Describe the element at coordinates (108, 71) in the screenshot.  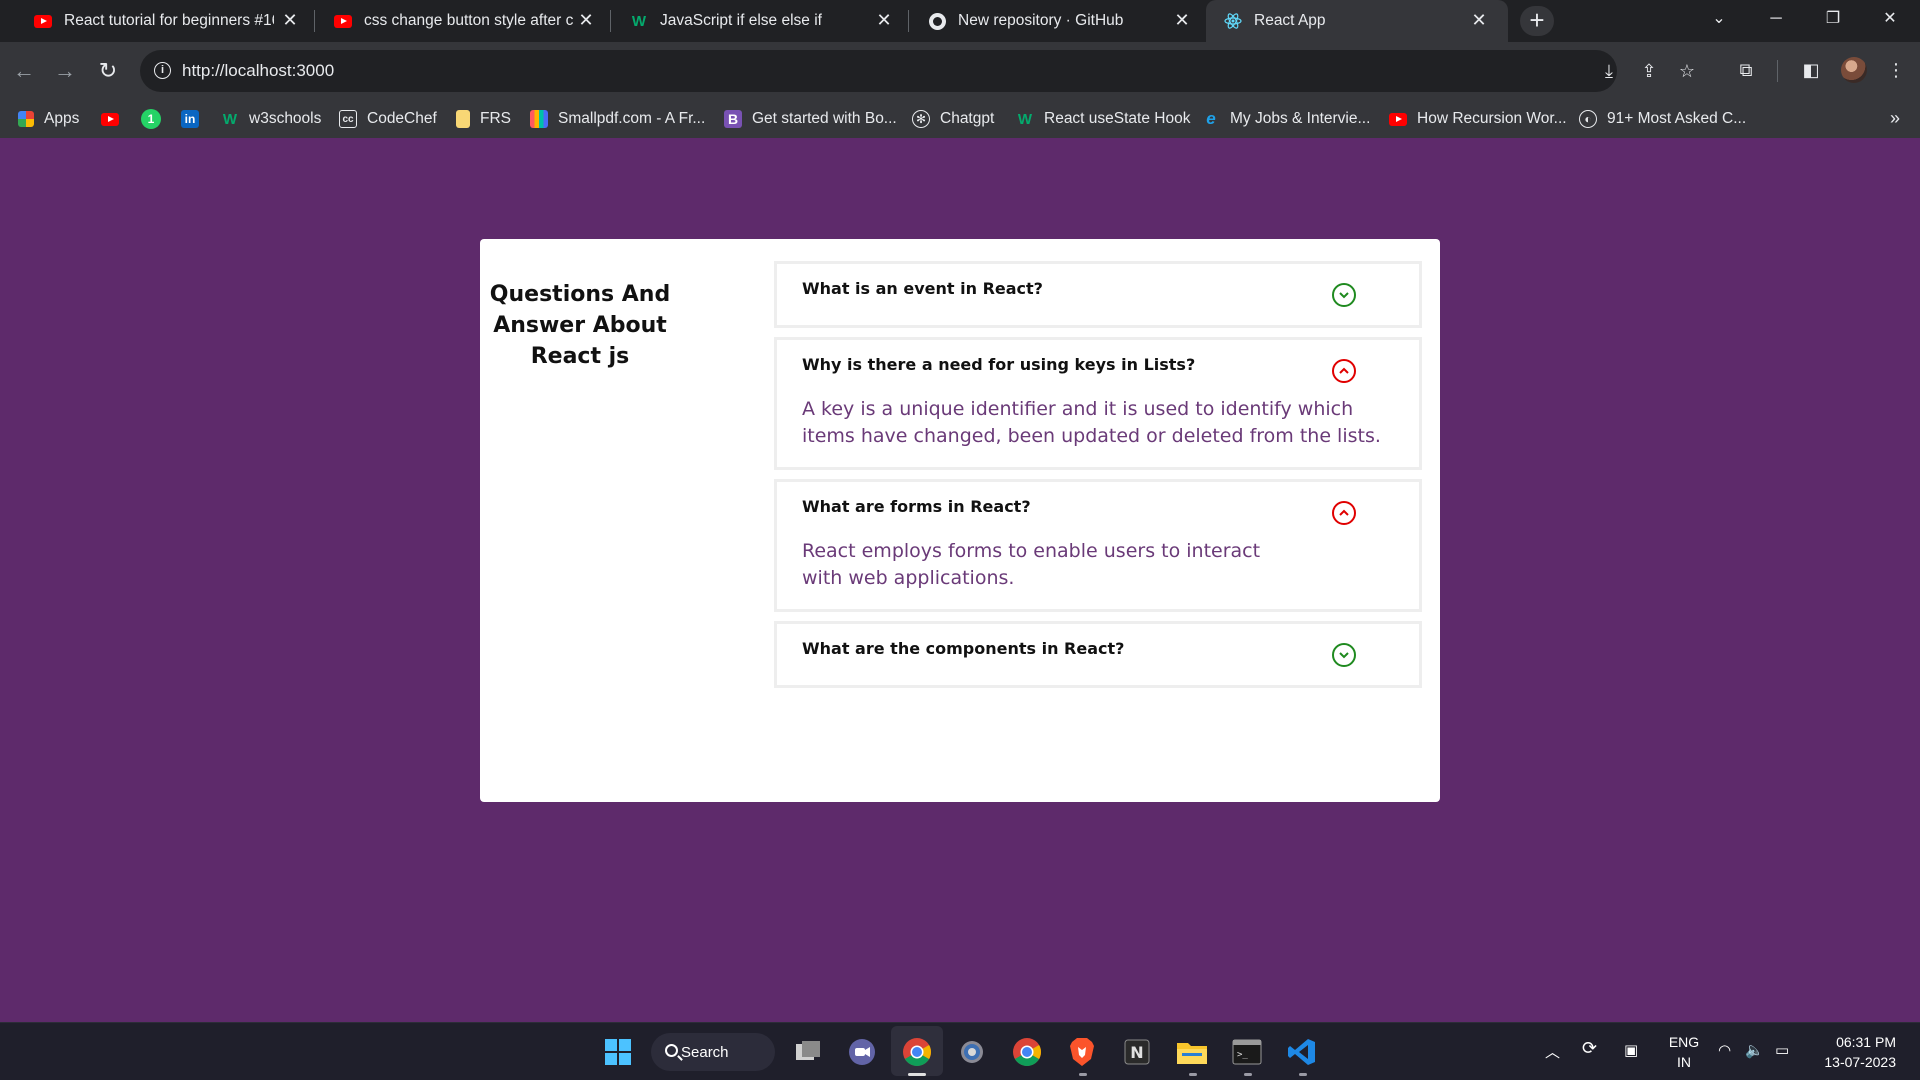
I see `reload-icon: ↻` at that location.